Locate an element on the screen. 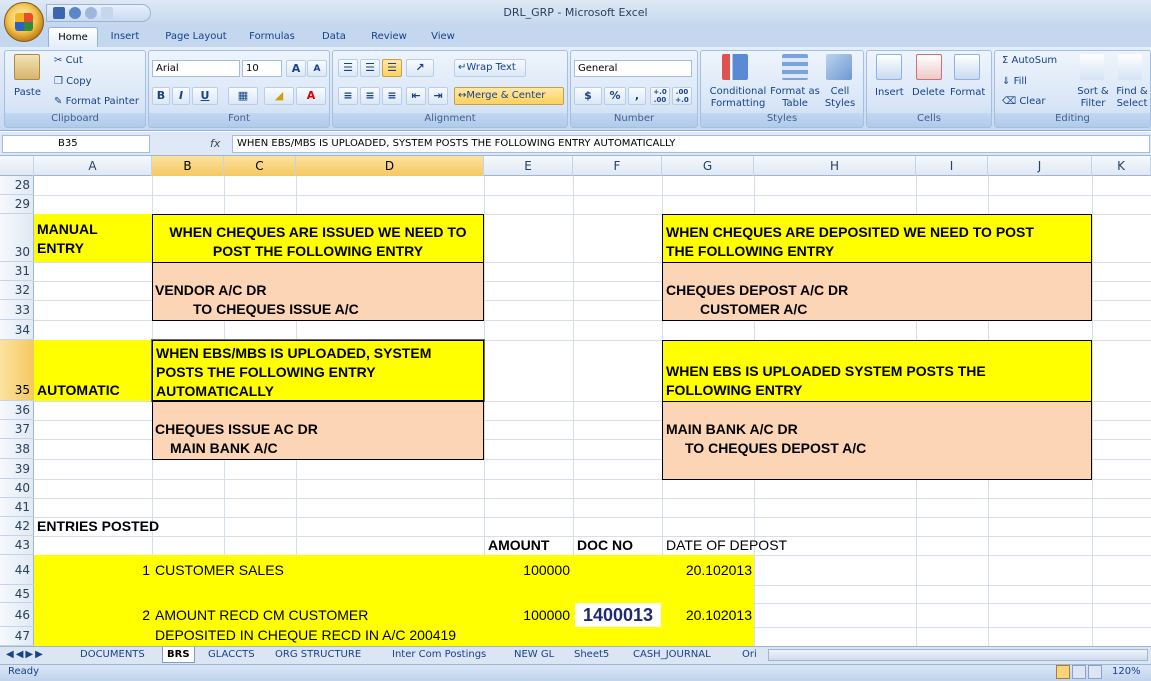 This screenshot has width=1151, height=681. row-header-42: 42 is located at coordinates (17, 526).